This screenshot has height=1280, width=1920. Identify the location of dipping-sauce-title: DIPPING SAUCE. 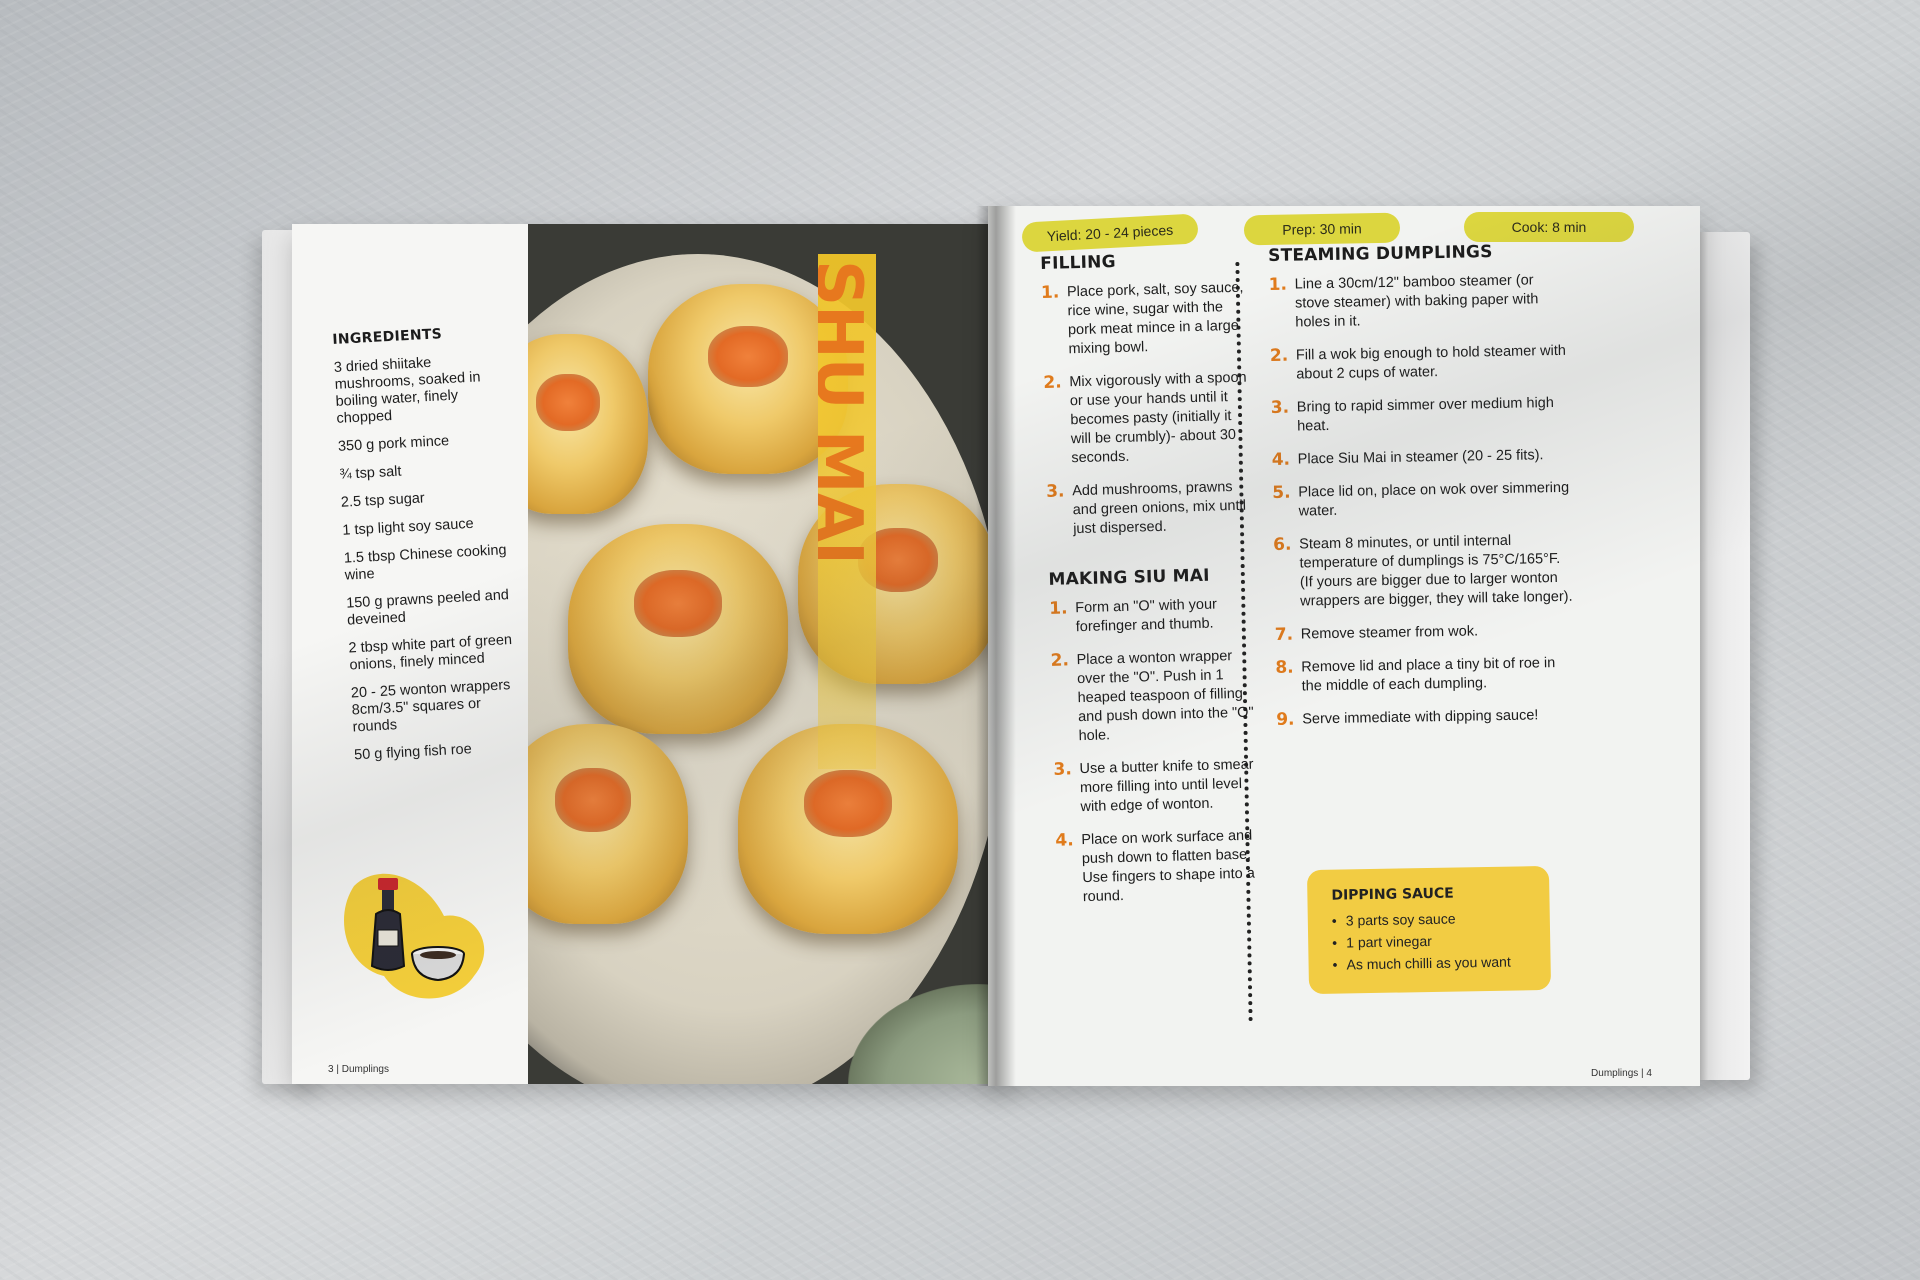
(1392, 894).